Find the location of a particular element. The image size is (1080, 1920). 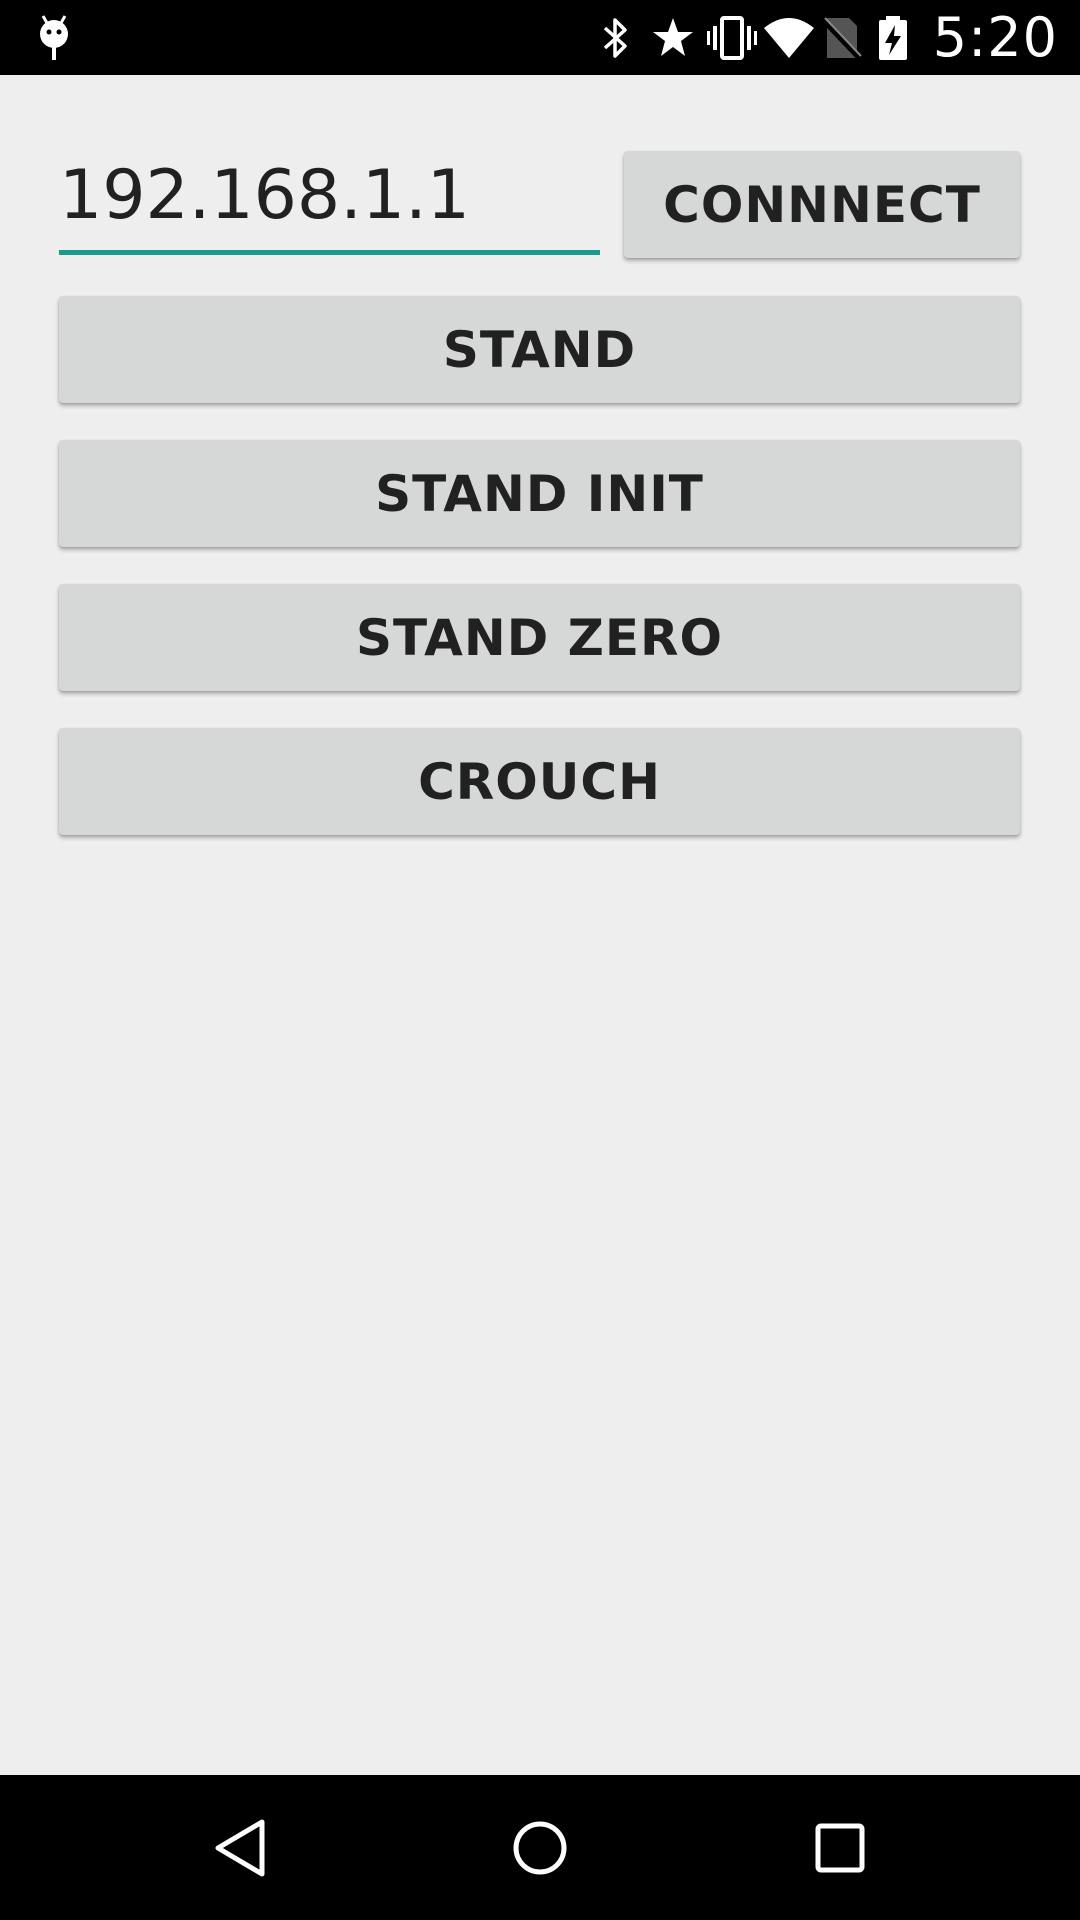

crouch-button-label: CROUCH is located at coordinates (539, 781).